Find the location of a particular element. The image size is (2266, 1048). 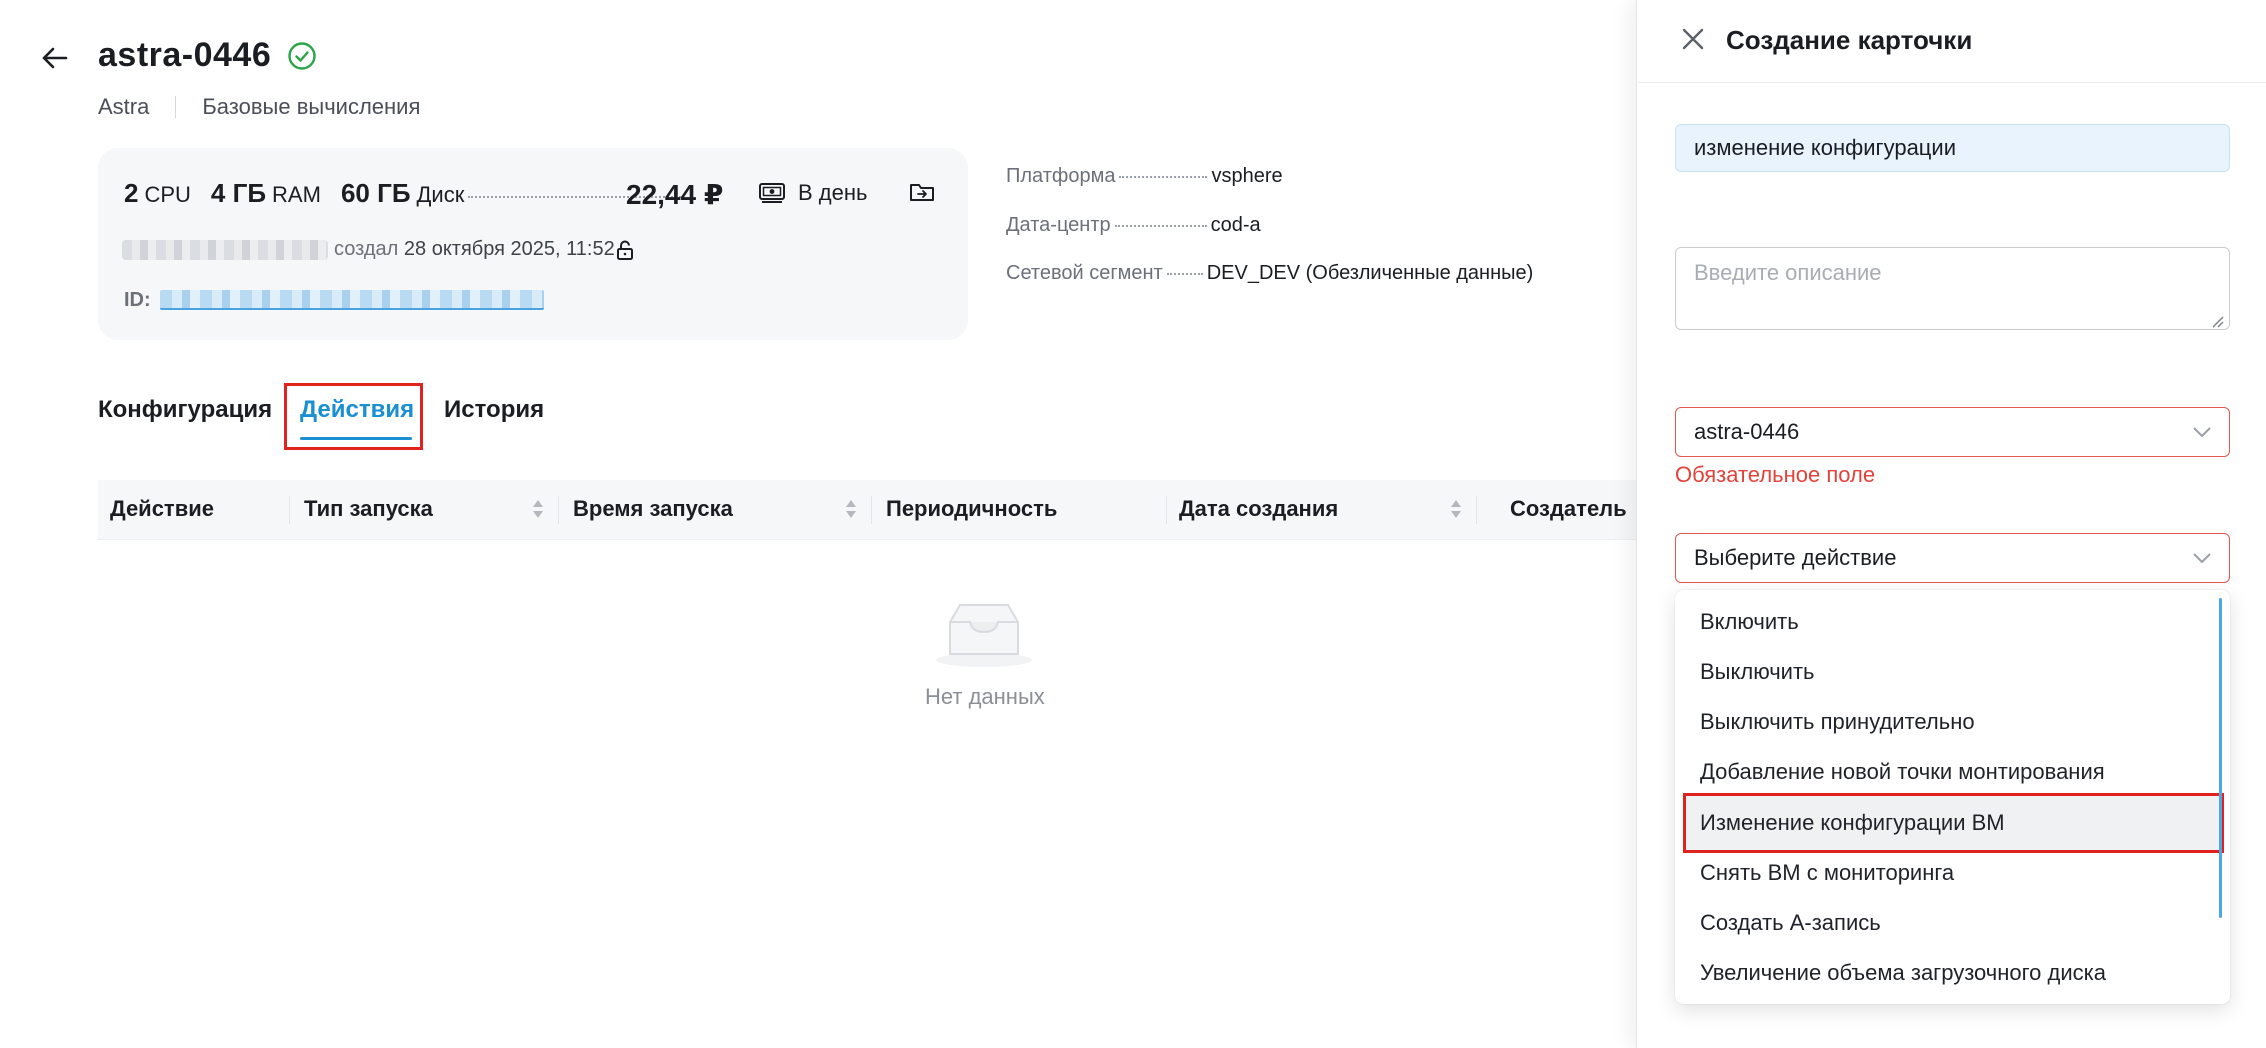

page-title: astra-0446 is located at coordinates (185, 55).